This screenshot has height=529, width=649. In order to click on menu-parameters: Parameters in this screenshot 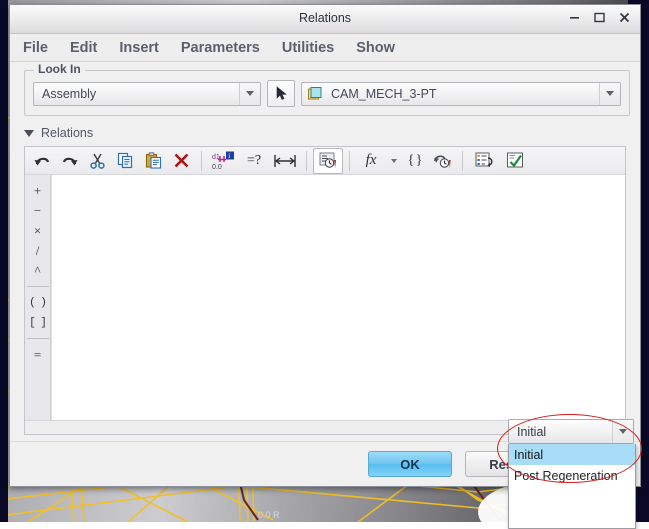, I will do `click(220, 48)`.